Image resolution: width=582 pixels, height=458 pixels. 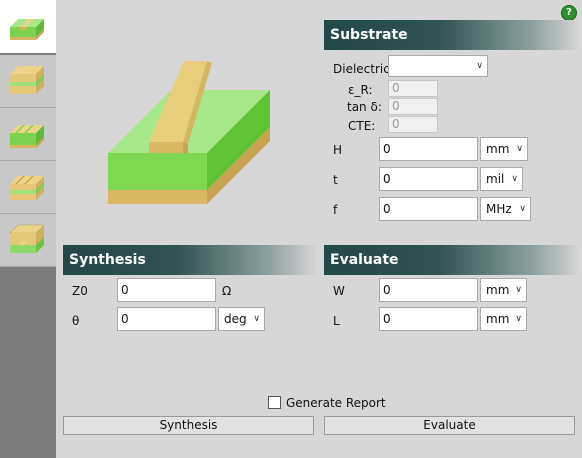 I want to click on evaluate-header: Evaluate, so click(x=451, y=260).